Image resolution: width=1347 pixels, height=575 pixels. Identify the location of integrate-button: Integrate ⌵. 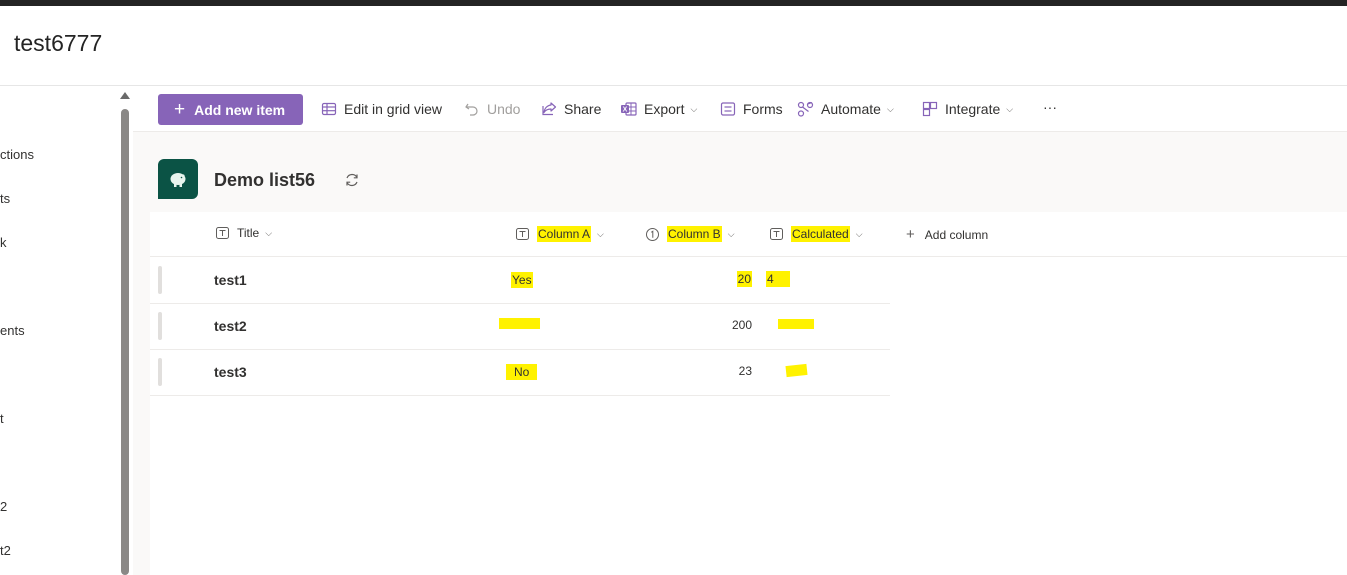
(967, 109).